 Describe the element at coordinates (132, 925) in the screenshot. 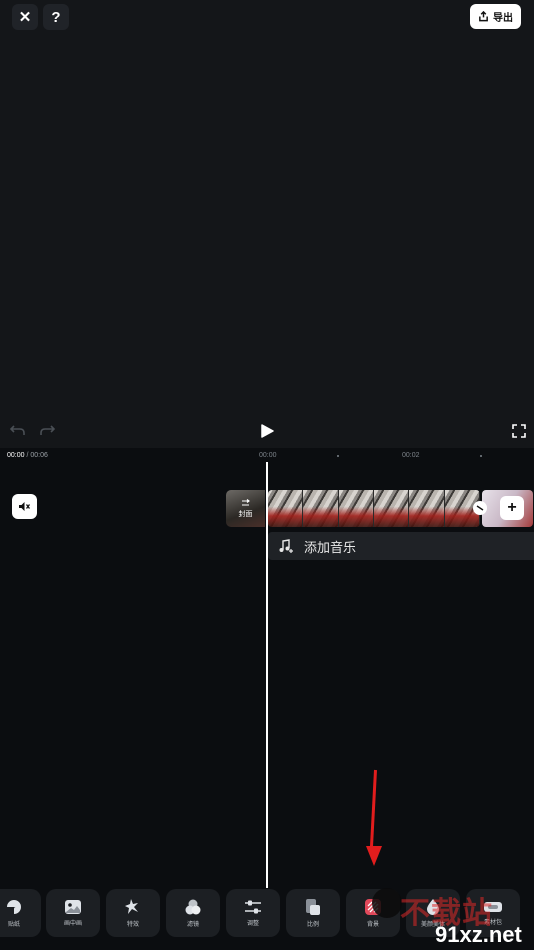

I see `tool-label: 特效` at that location.